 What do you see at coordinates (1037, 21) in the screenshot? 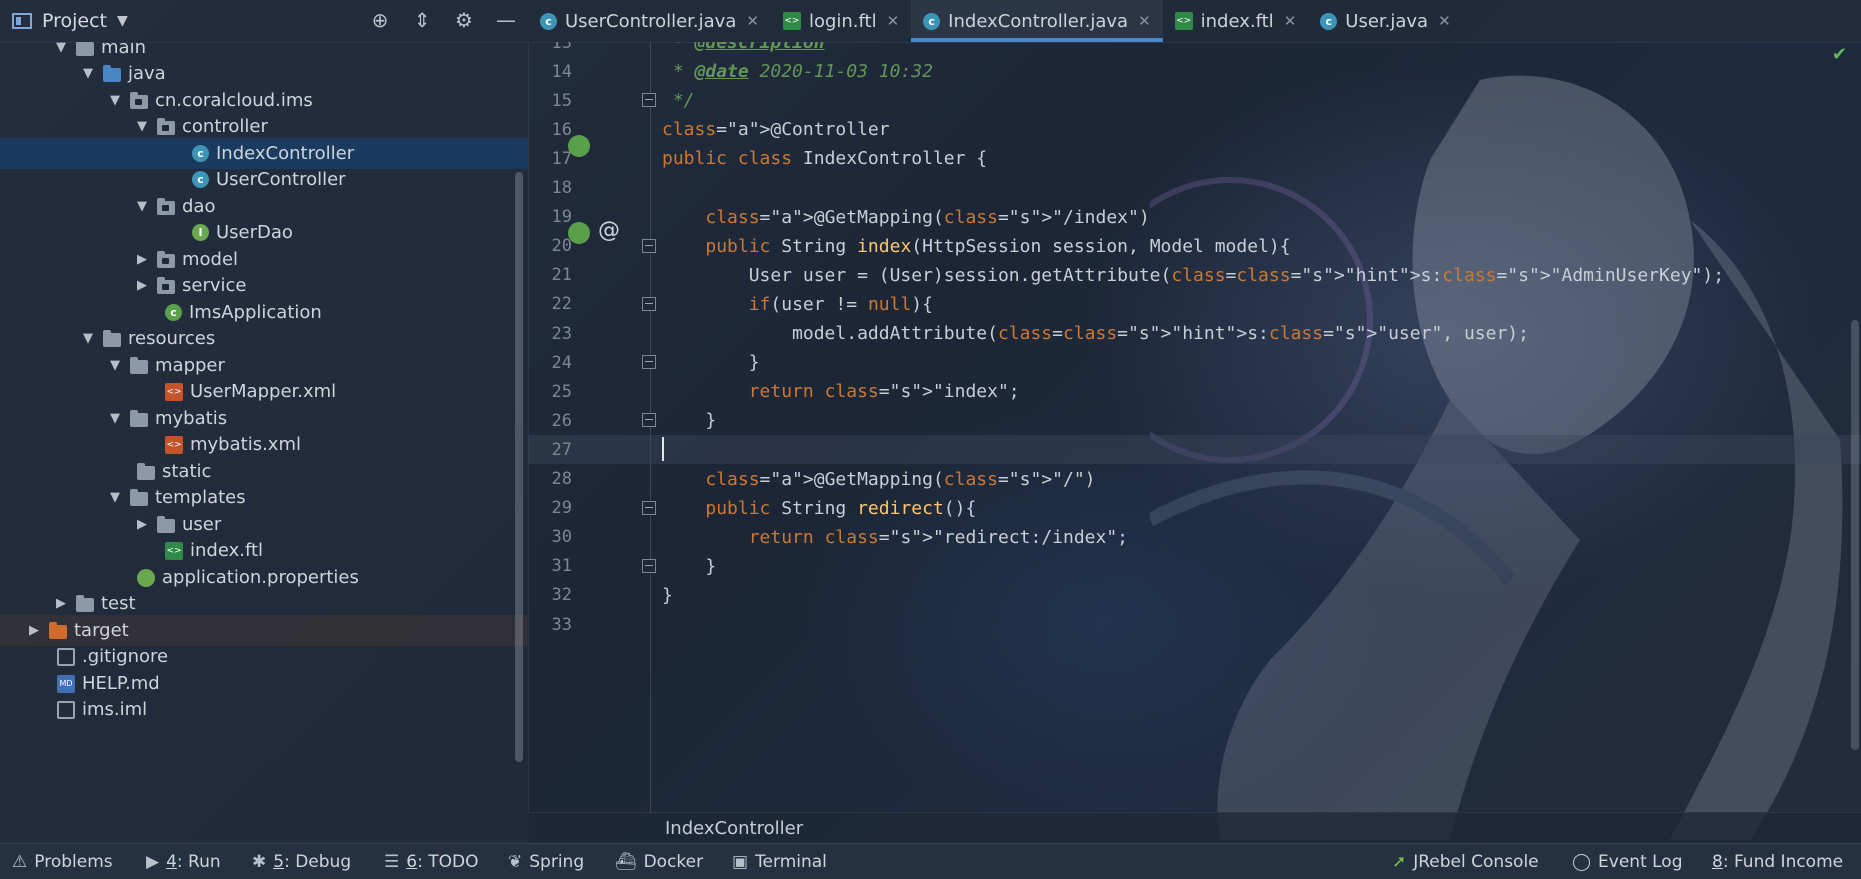
I see `tab-indexcontroller: c IndexController.java ✕` at bounding box center [1037, 21].